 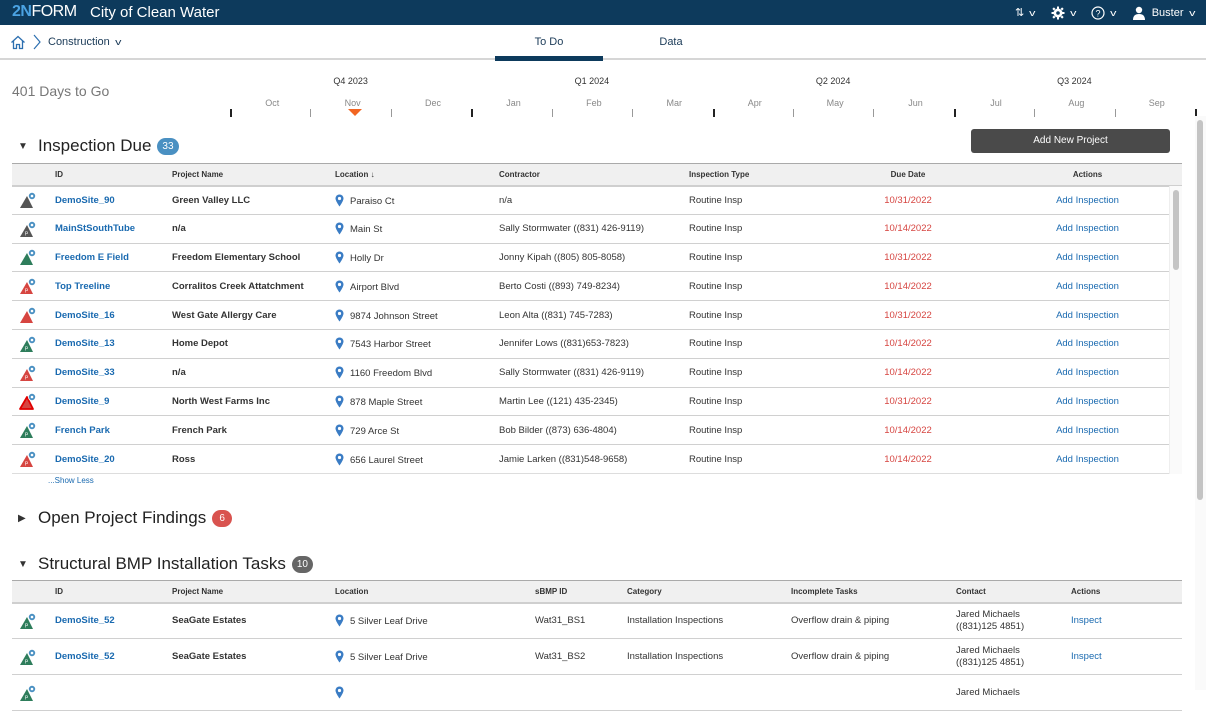 What do you see at coordinates (391, 374) in the screenshot?
I see `location-text: 1160 Freedom Blvd` at bounding box center [391, 374].